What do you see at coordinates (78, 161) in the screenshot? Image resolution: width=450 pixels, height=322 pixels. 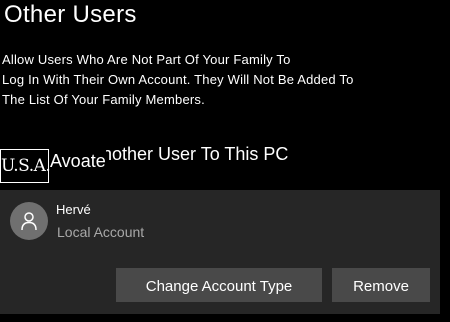 I see `overlay-word: Avoate` at bounding box center [78, 161].